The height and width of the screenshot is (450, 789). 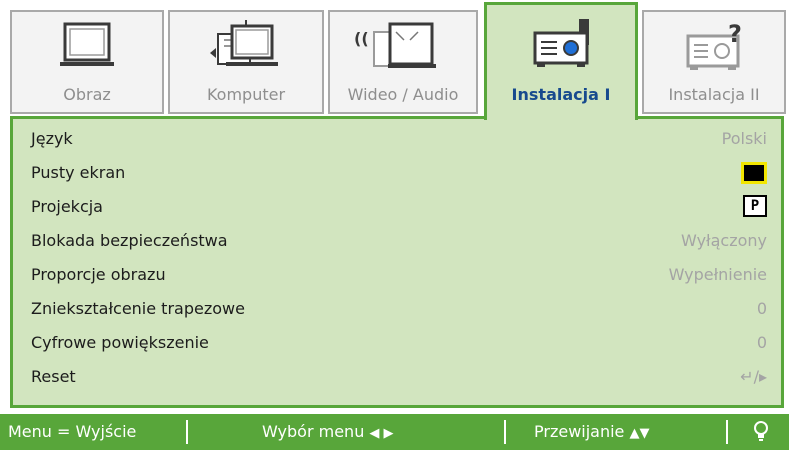 I want to click on tab-instalacja-ii: ? Instalacja II, so click(x=714, y=62).